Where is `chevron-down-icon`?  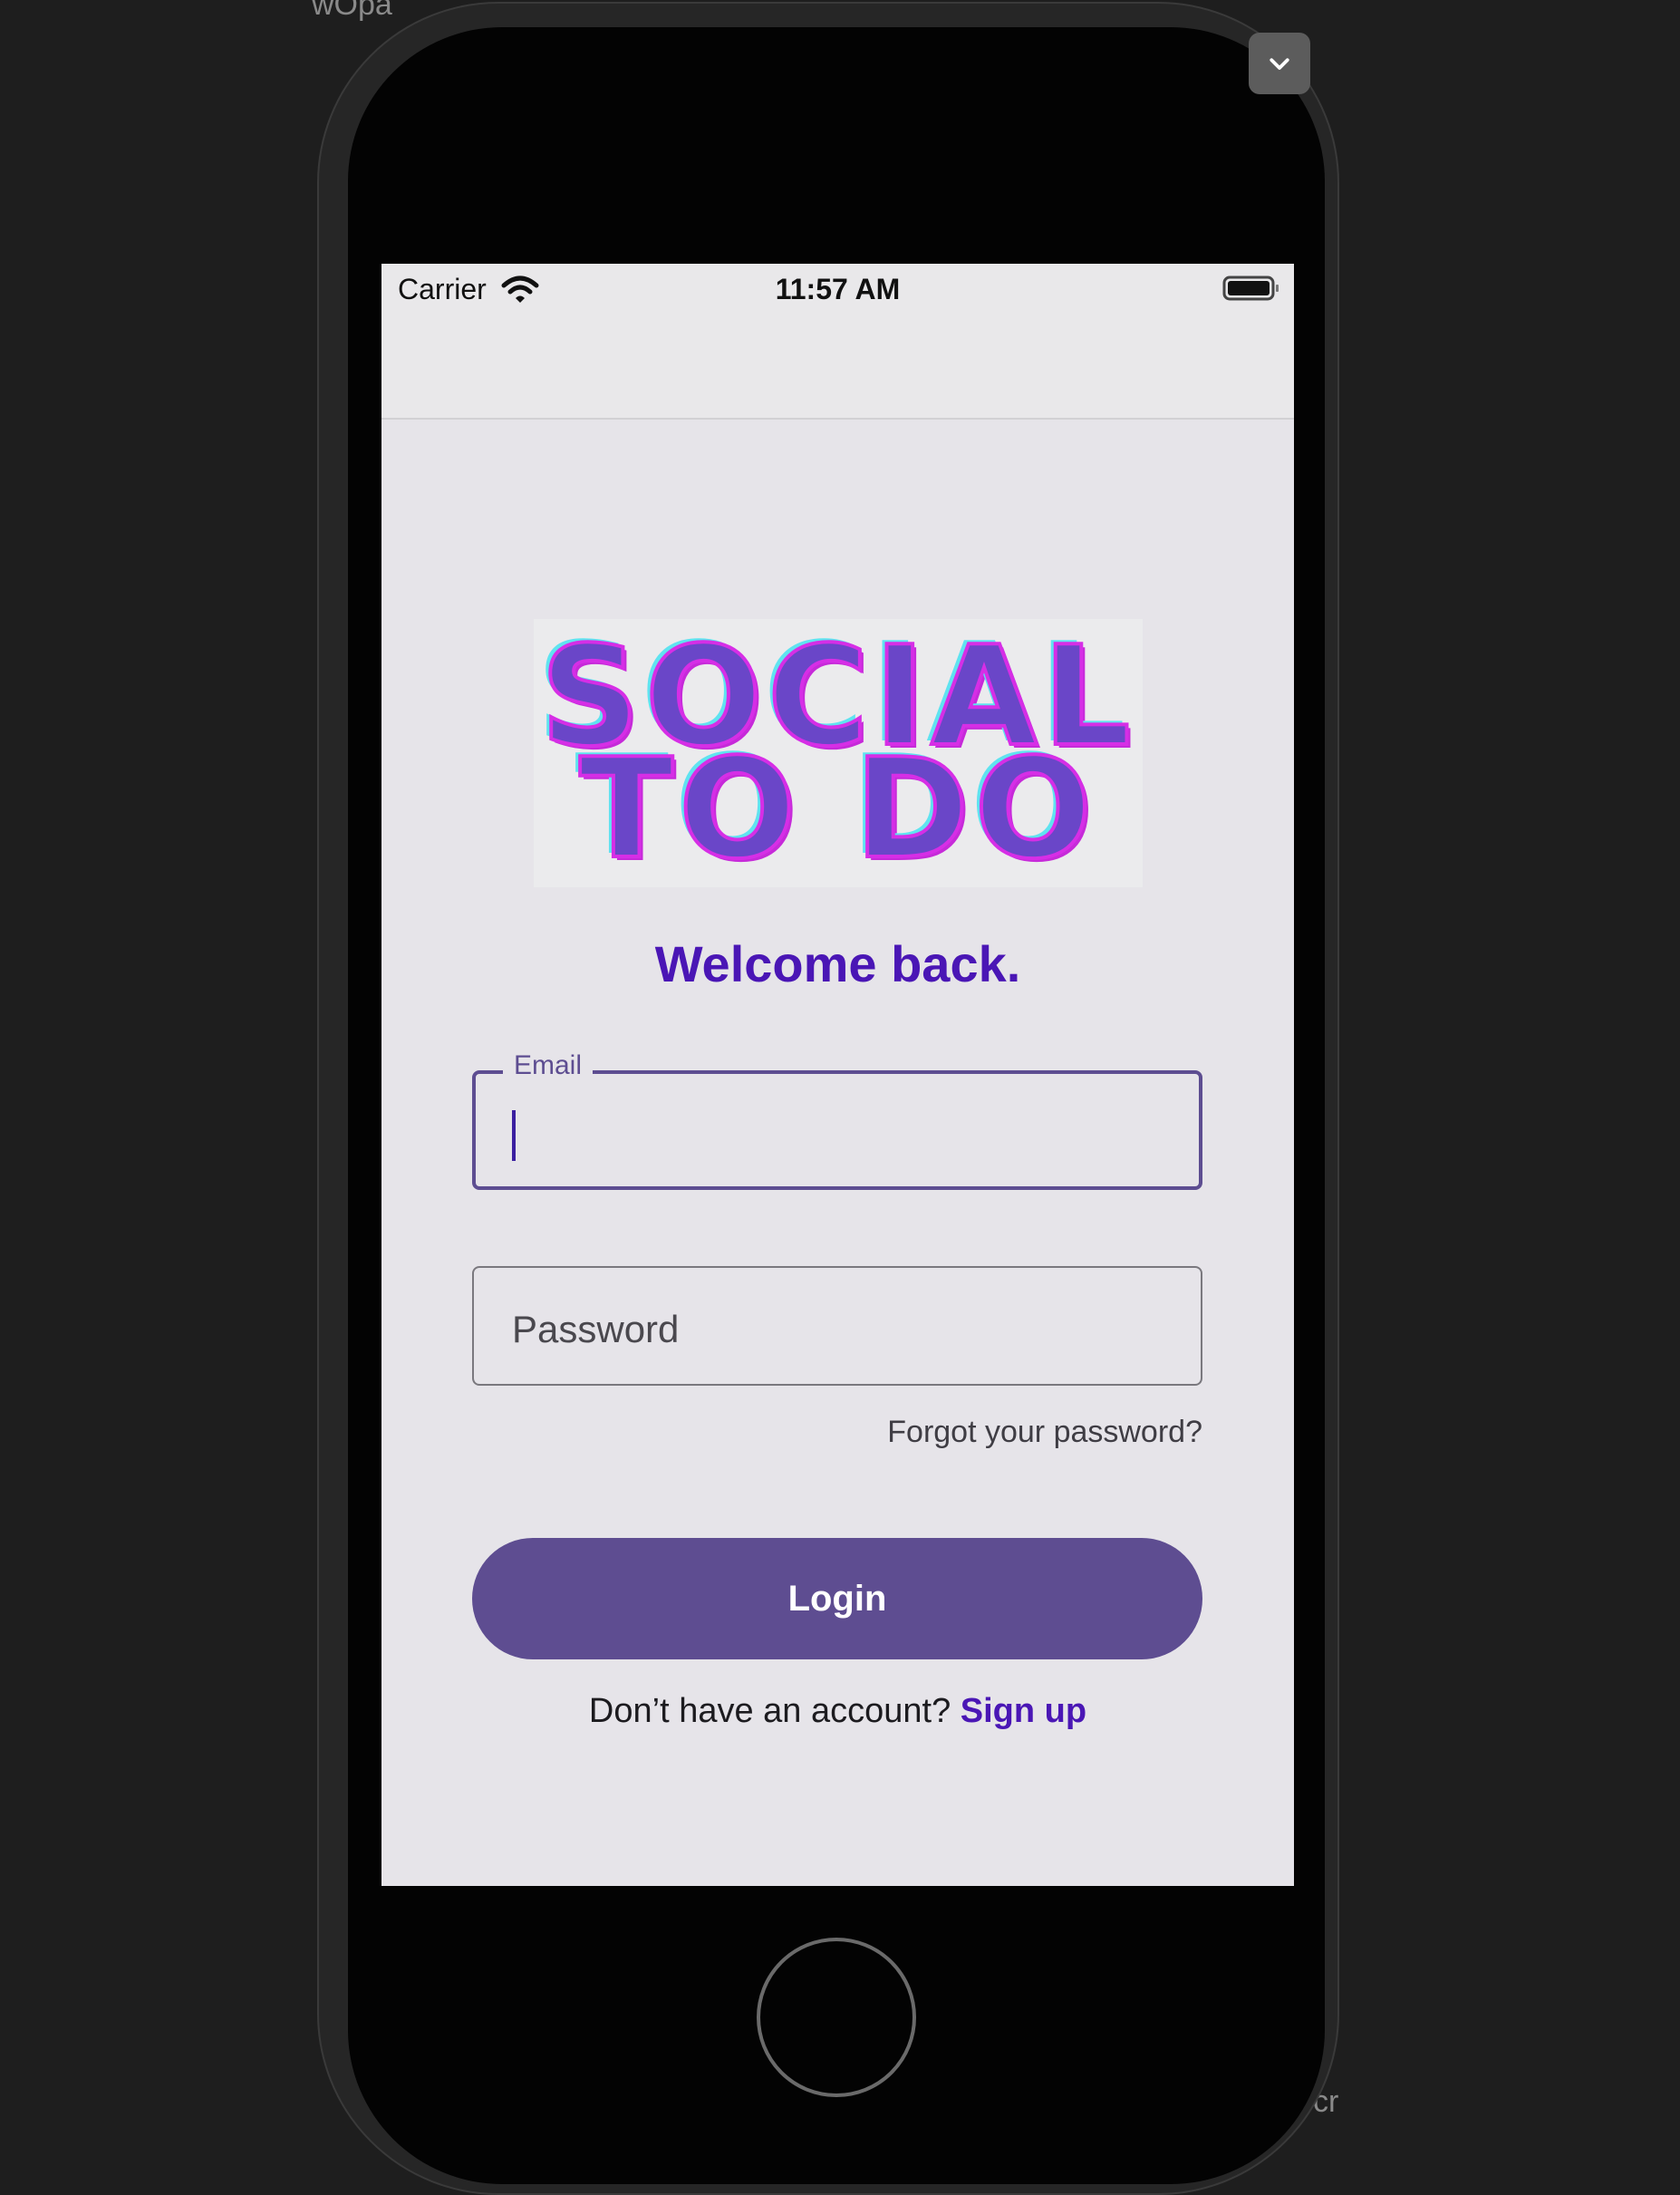
chevron-down-icon is located at coordinates (1280, 64).